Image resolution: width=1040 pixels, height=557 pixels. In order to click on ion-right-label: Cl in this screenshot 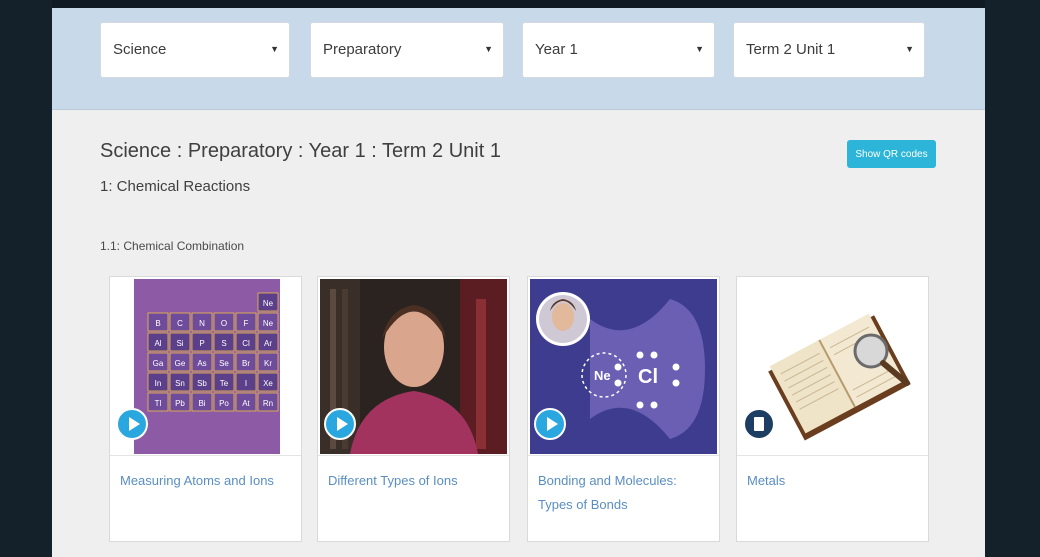, I will do `click(648, 377)`.